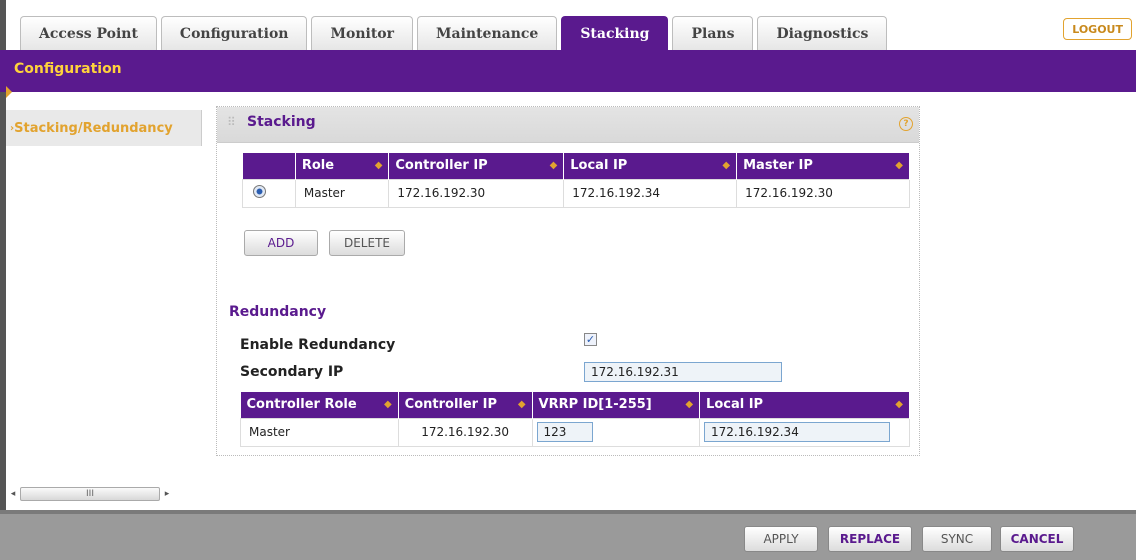 The image size is (1136, 560). What do you see at coordinates (90, 494) in the screenshot?
I see `scroll-thumb: III` at bounding box center [90, 494].